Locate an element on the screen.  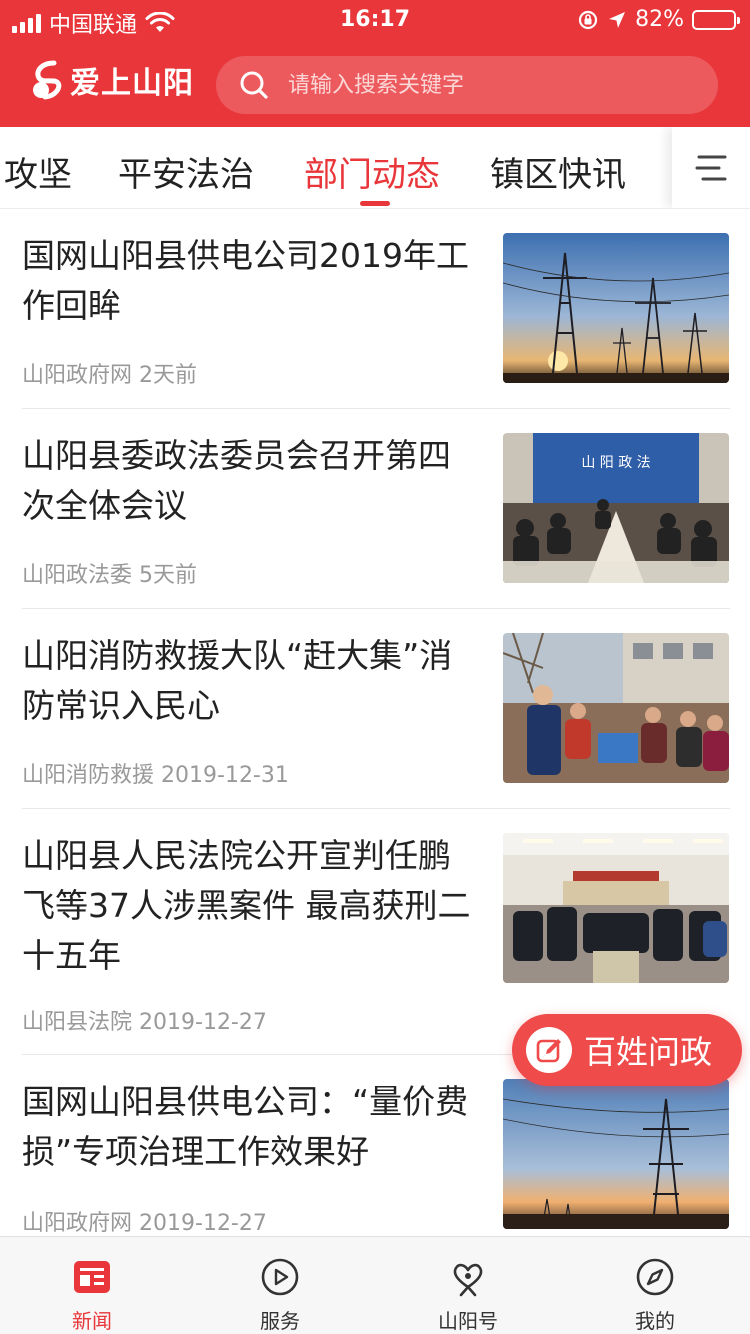
news-source: 山阳政法委 is located at coordinates (77, 575).